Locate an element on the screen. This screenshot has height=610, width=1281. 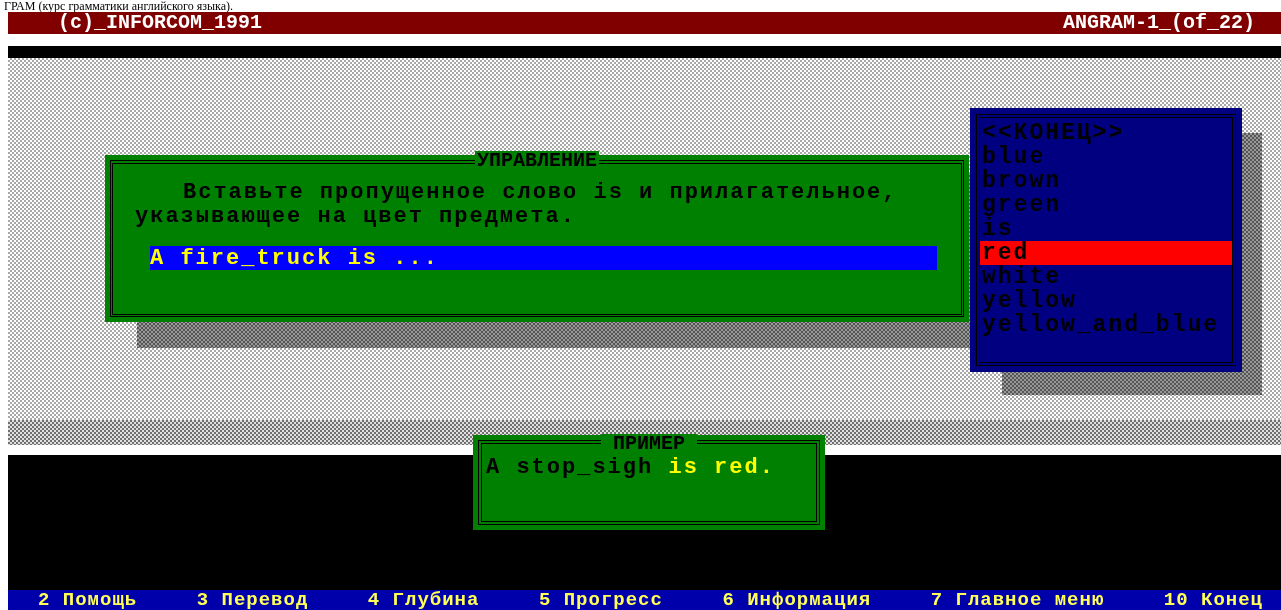
function-key: 5 Прогресс is located at coordinates (600, 600).